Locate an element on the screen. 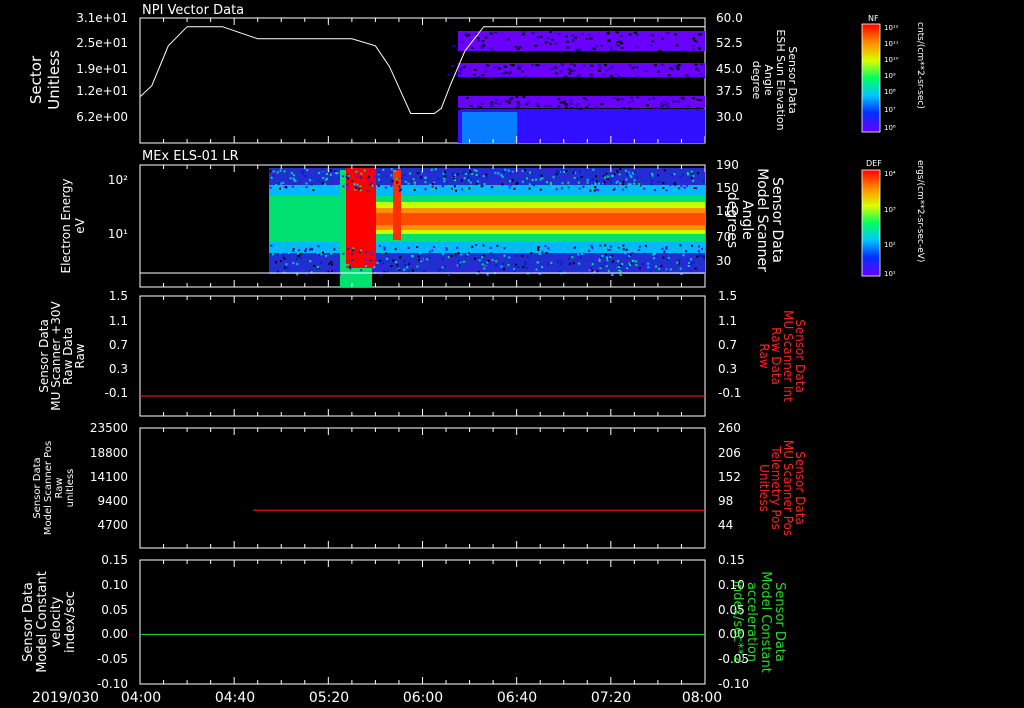 The width and height of the screenshot is (1024, 708). panel-2-rlabel-line: Sensor Data is located at coordinates (777, 220).